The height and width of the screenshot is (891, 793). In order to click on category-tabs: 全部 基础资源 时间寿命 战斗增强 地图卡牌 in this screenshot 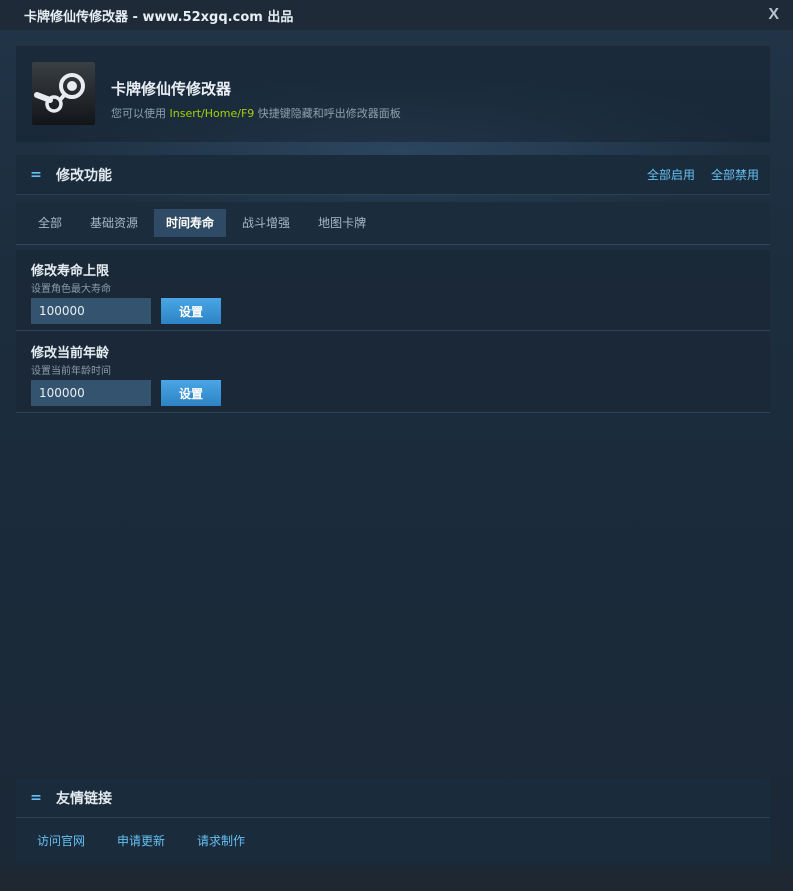, I will do `click(393, 223)`.